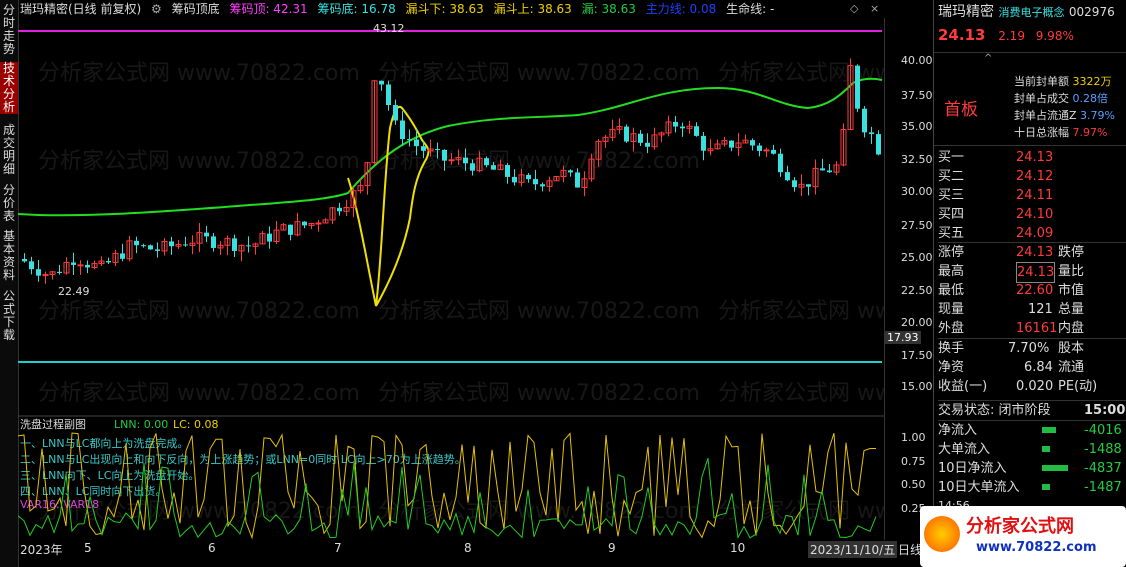 The image size is (1126, 567). What do you see at coordinates (750, 9) in the screenshot?
I see `life-line-label: 生命线: -` at bounding box center [750, 9].